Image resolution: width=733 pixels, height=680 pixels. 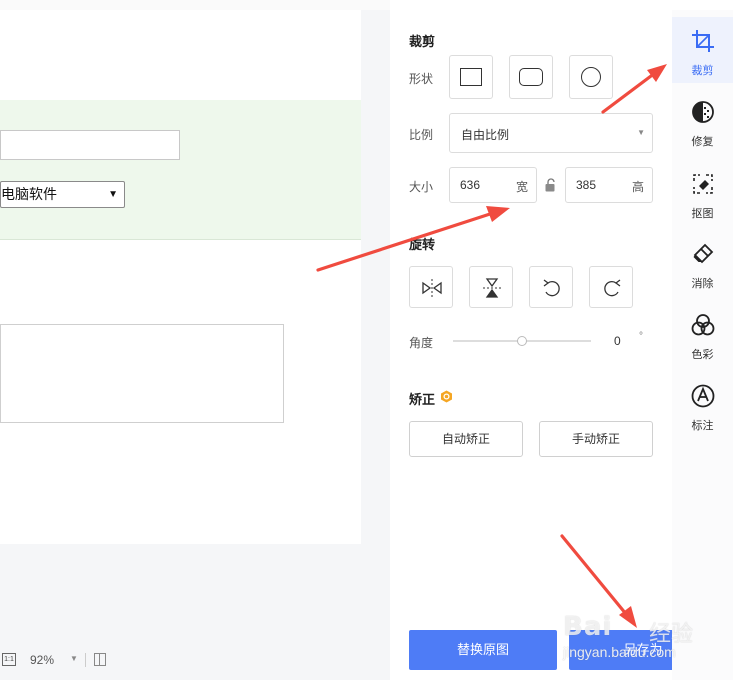 I want to click on angle-unit: °, so click(x=641, y=336).